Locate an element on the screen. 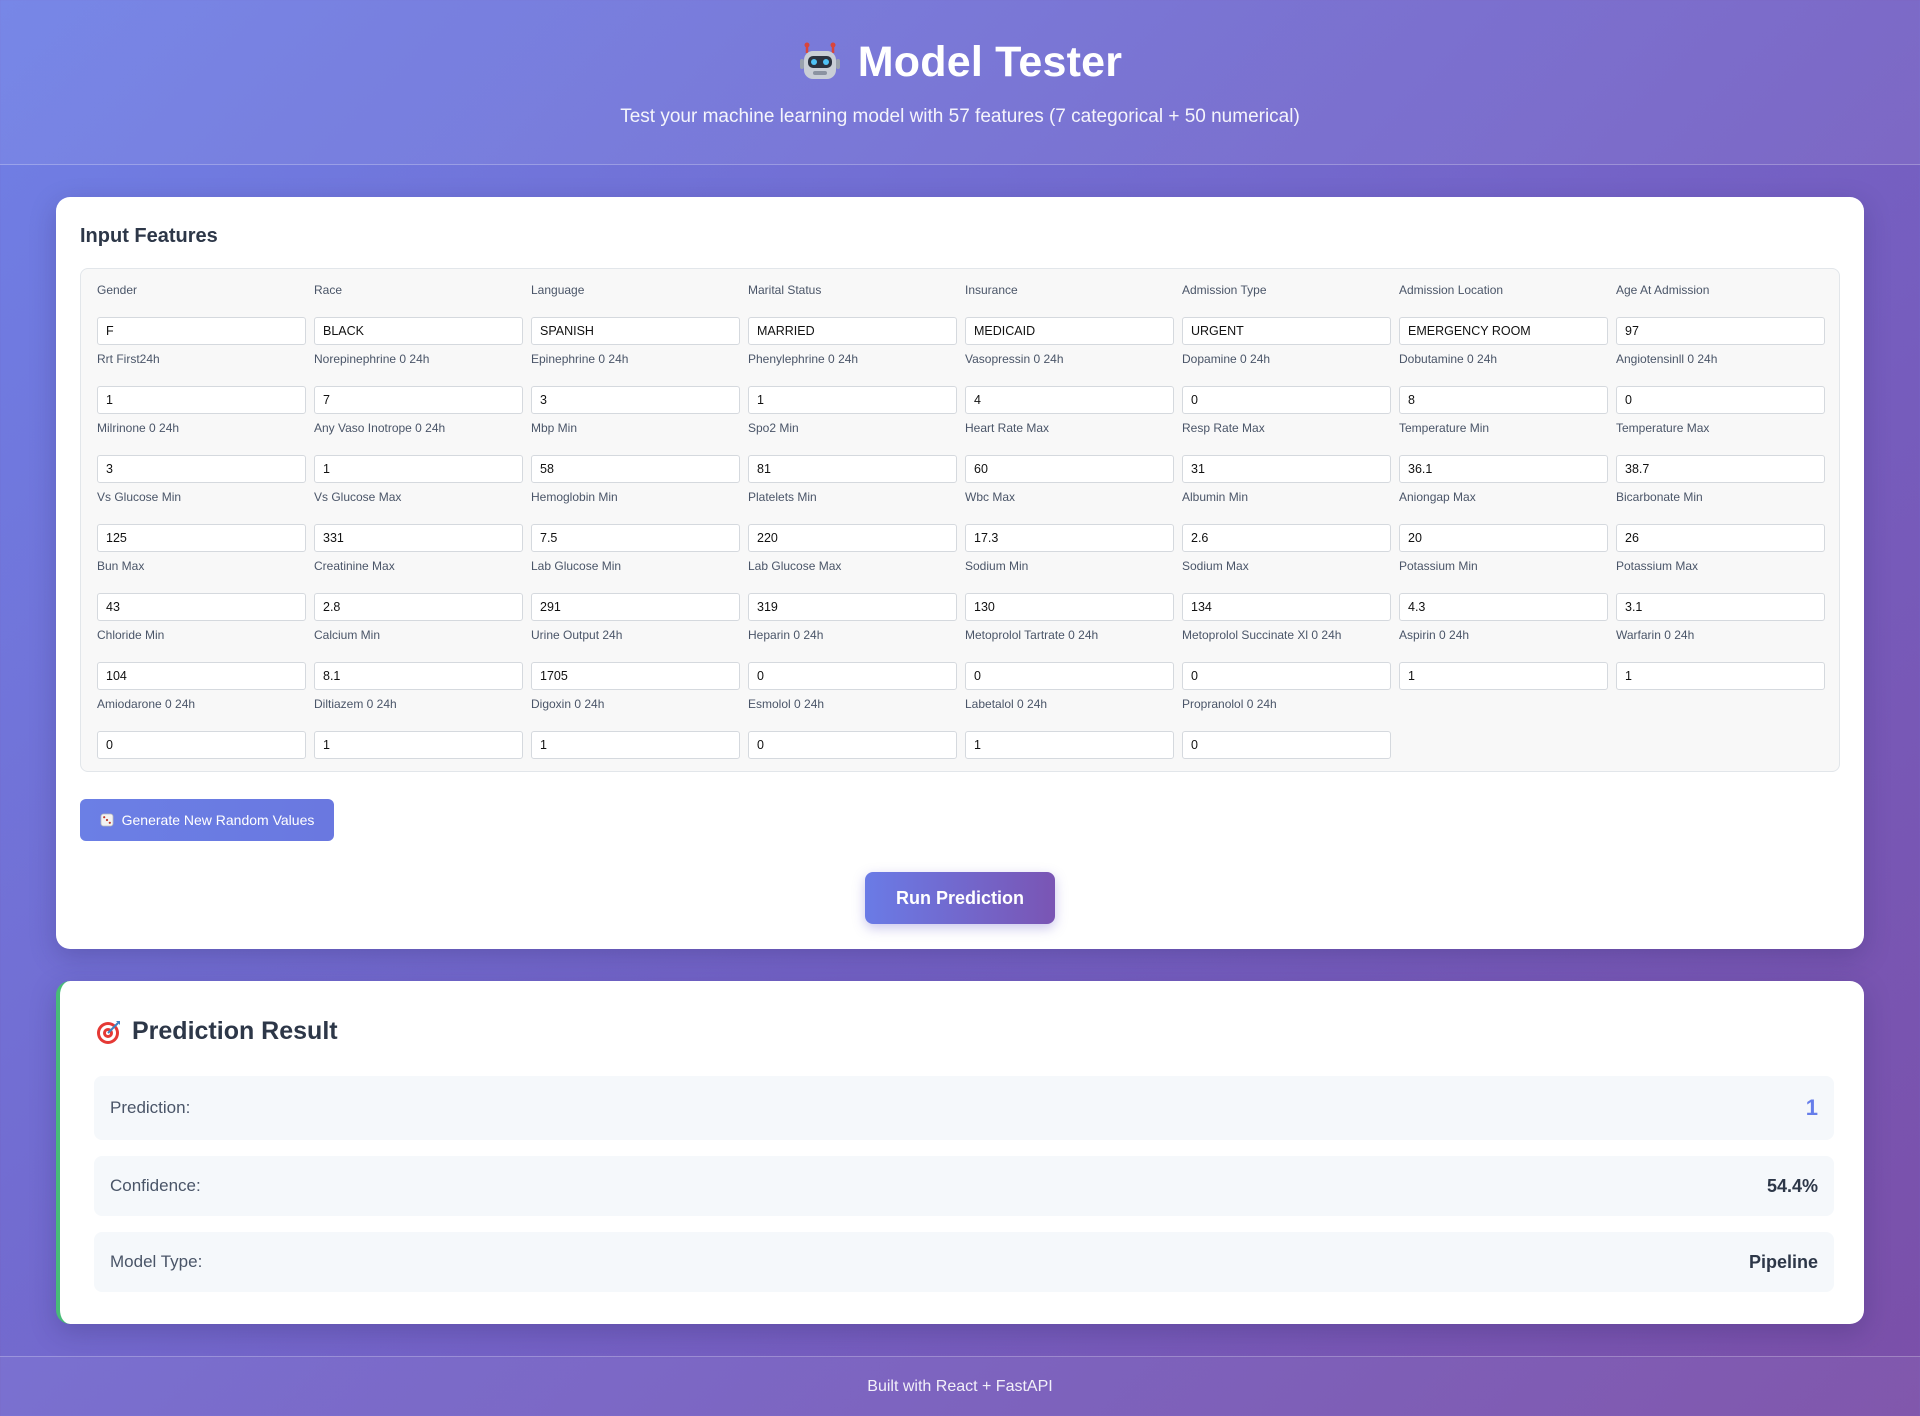 The image size is (1920, 1416). feature-label-angiotensinll-0-24h: Angiotensinll 0 24h is located at coordinates (1667, 359).